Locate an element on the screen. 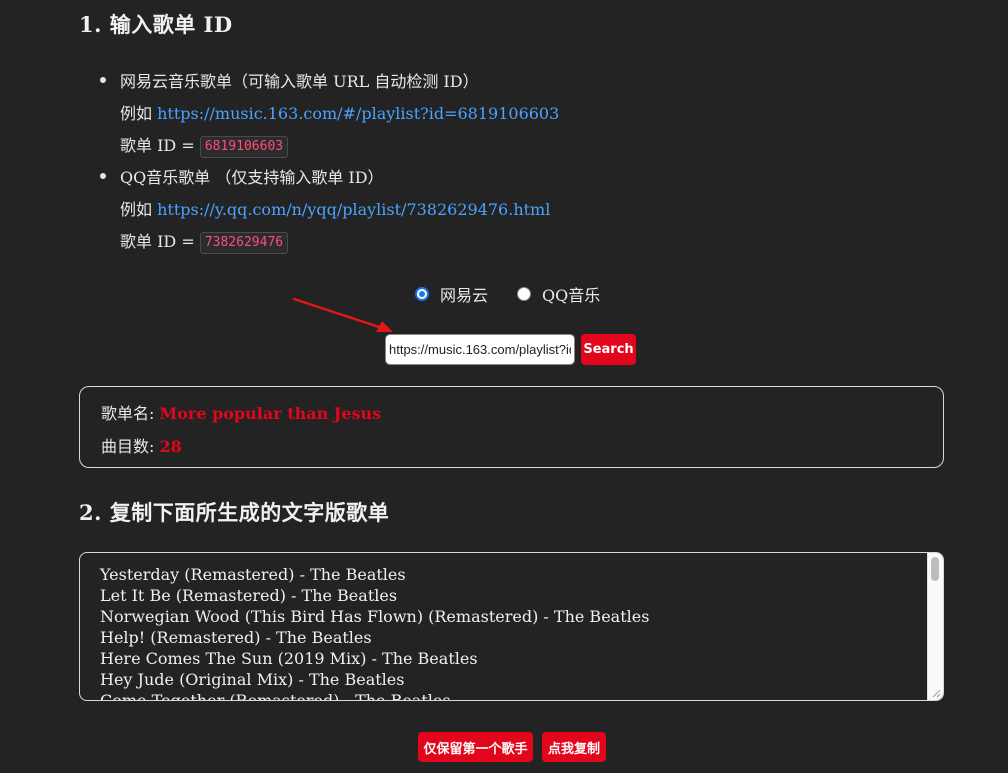 The image size is (1008, 773). vertical-scrollbar is located at coordinates (935, 626).